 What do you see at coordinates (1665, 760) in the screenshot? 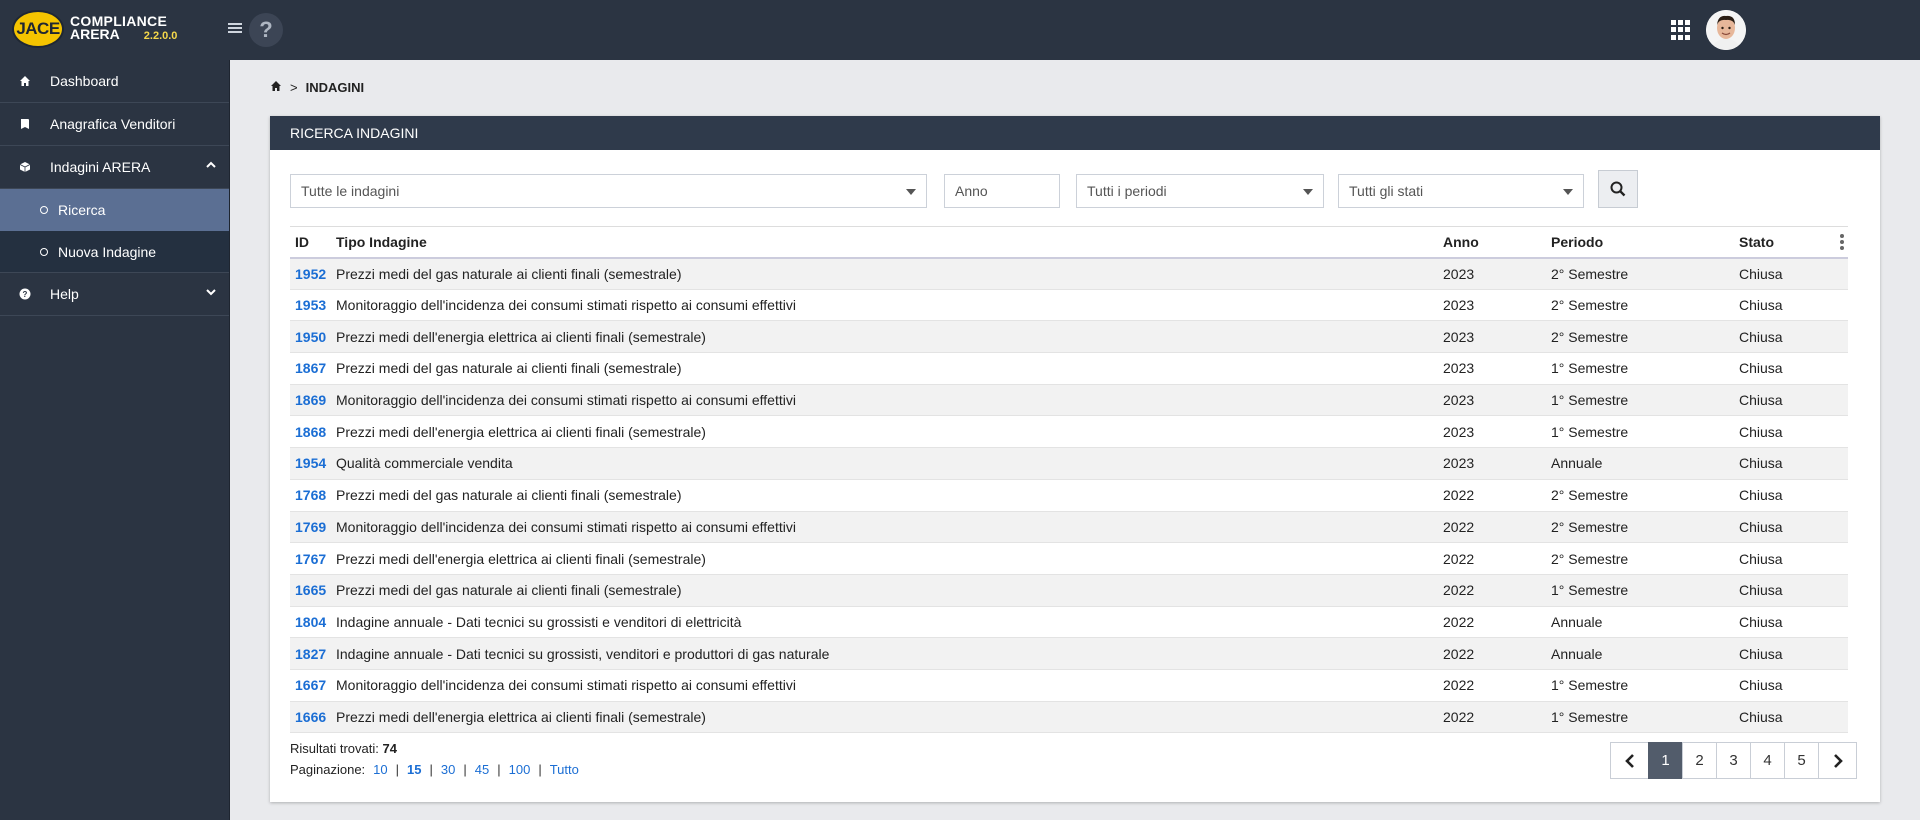
I see `page-button: 1` at bounding box center [1665, 760].